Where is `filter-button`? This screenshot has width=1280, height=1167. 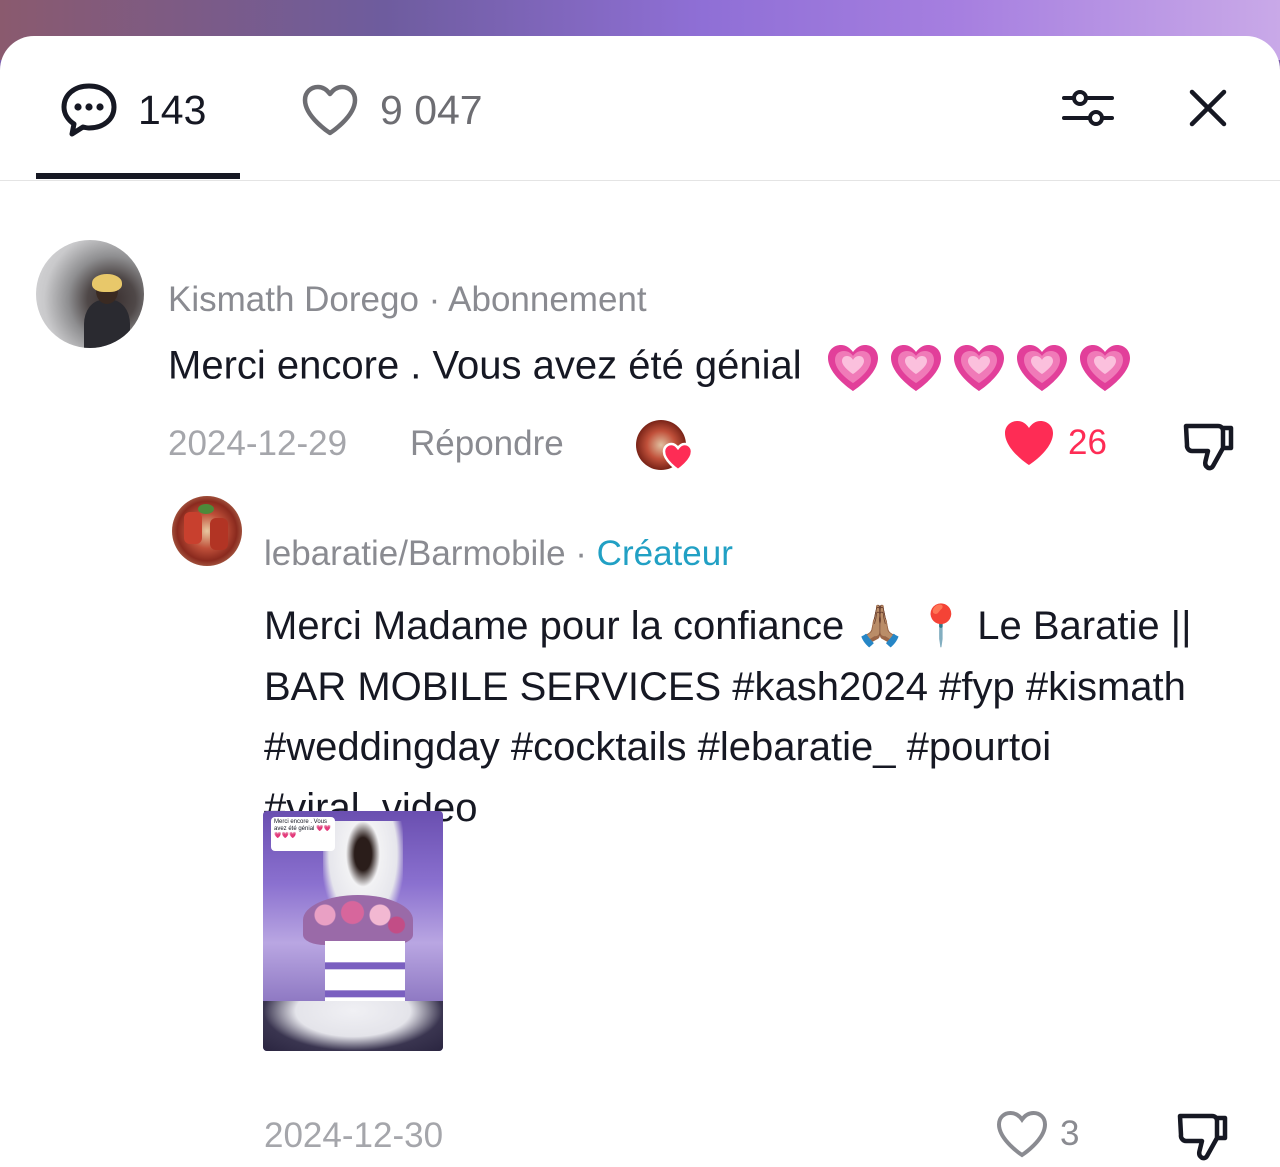
filter-button is located at coordinates (1088, 108).